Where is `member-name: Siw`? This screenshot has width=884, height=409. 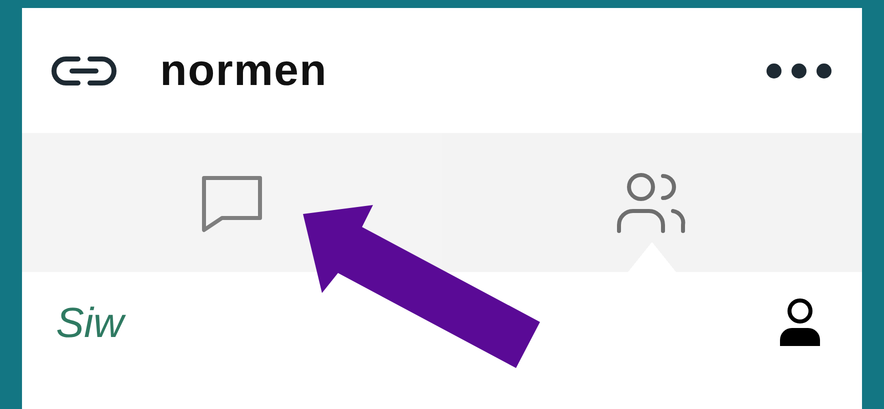
member-name: Siw is located at coordinates (90, 323).